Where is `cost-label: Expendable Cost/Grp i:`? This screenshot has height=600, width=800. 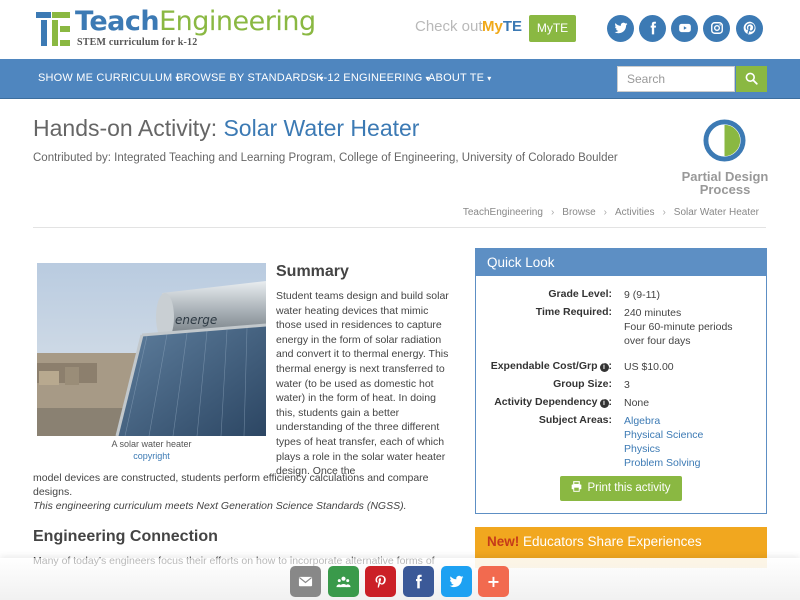 cost-label: Expendable Cost/Grp i: is located at coordinates (551, 366).